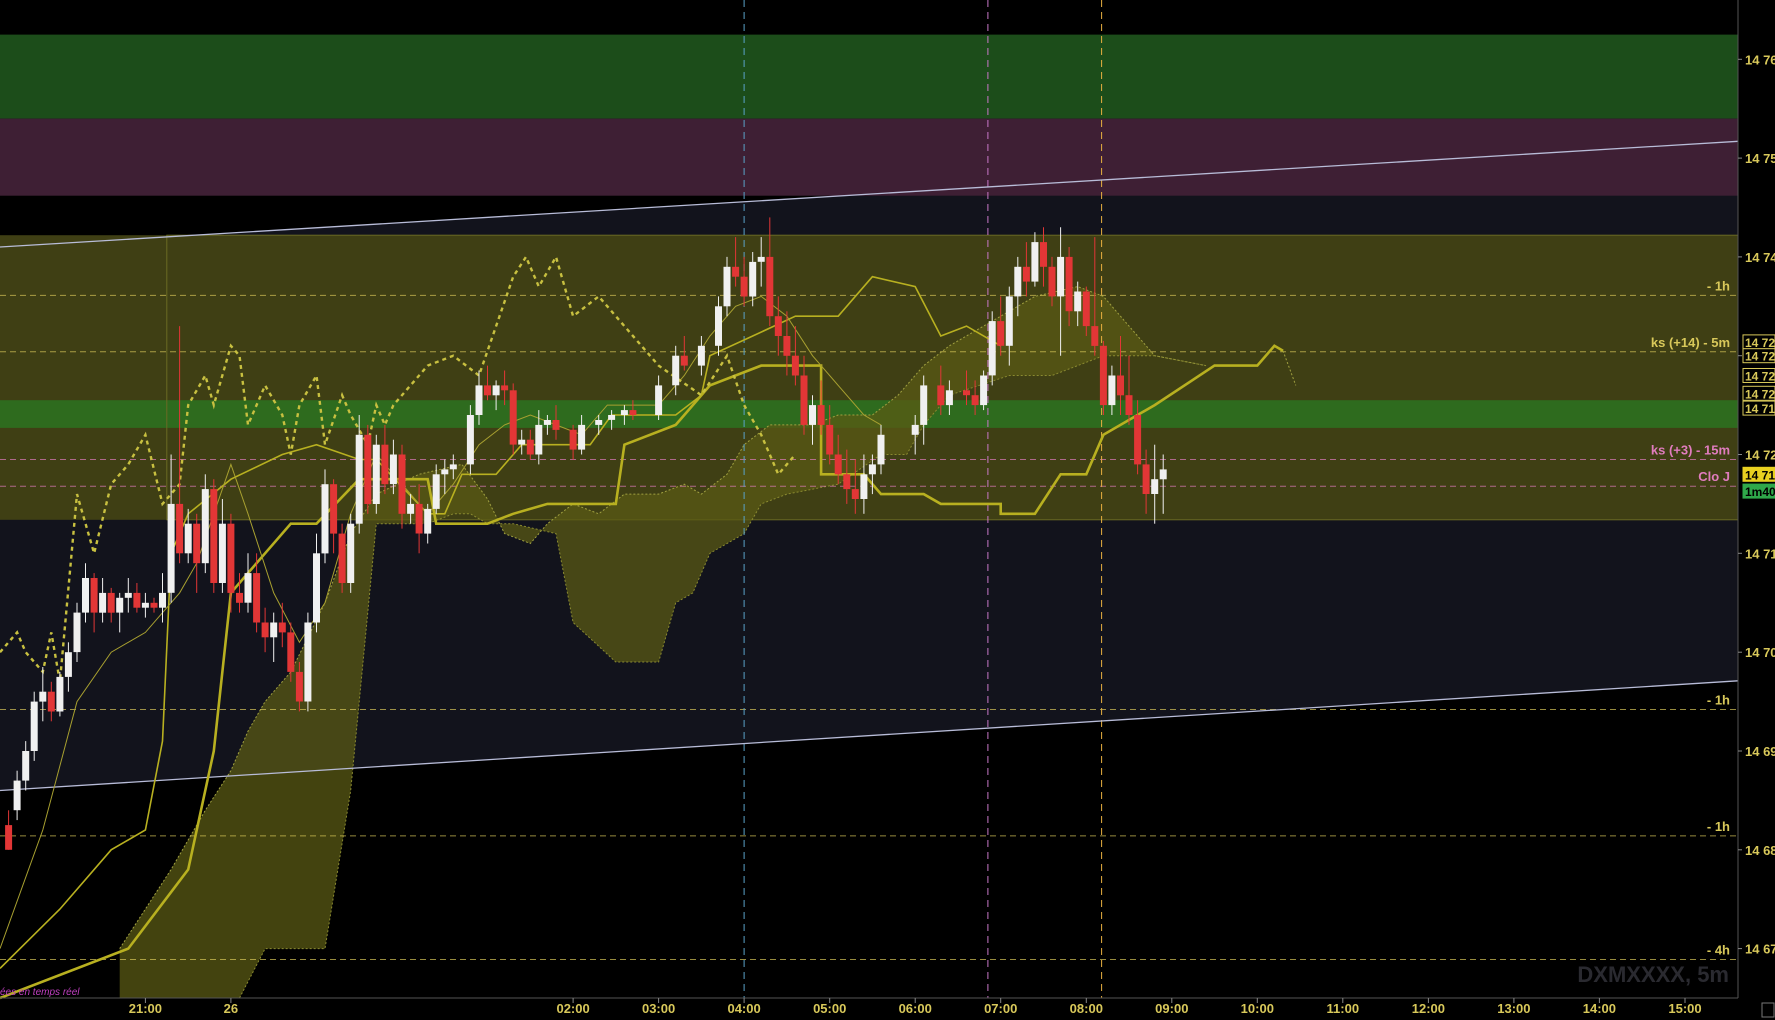 Image resolution: width=1775 pixels, height=1020 pixels. What do you see at coordinates (1513, 1008) in the screenshot?
I see `time-tick-label-13: 13:00` at bounding box center [1513, 1008].